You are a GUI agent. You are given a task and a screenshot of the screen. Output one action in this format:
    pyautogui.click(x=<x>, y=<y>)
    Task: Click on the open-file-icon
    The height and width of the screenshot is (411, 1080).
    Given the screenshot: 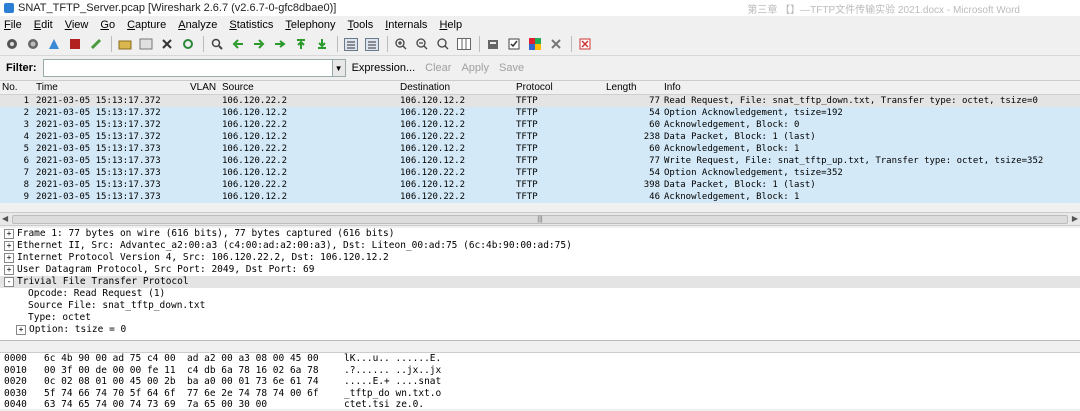 What is the action you would take?
    pyautogui.click(x=125, y=44)
    